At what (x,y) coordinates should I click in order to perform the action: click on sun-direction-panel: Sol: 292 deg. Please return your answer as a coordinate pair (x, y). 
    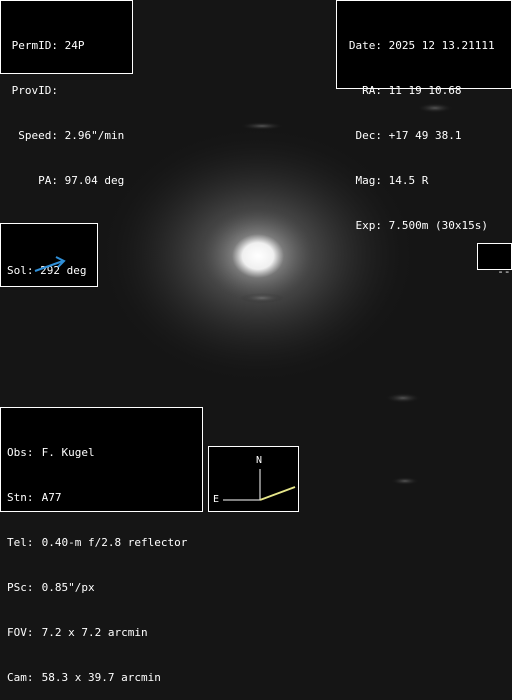
    Looking at the image, I should click on (49, 255).